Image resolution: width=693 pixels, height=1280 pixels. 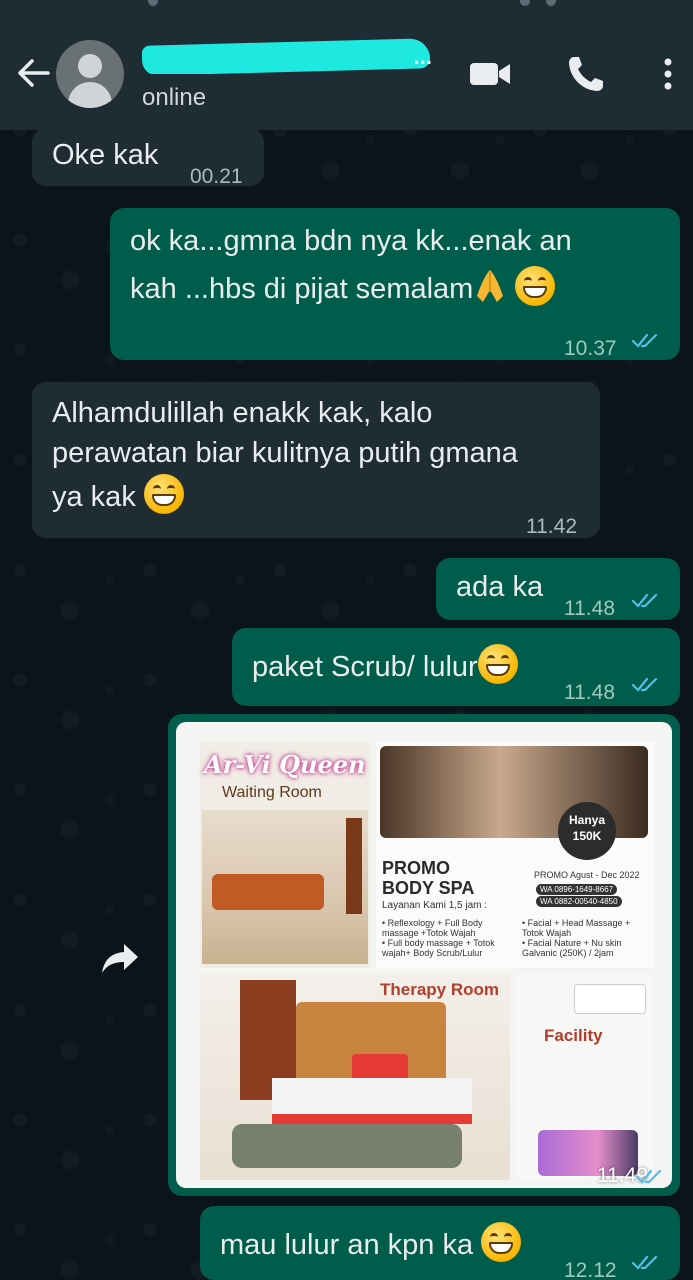 What do you see at coordinates (577, 889) in the screenshot?
I see `whatsapp-number: WA 0896-1649-8667` at bounding box center [577, 889].